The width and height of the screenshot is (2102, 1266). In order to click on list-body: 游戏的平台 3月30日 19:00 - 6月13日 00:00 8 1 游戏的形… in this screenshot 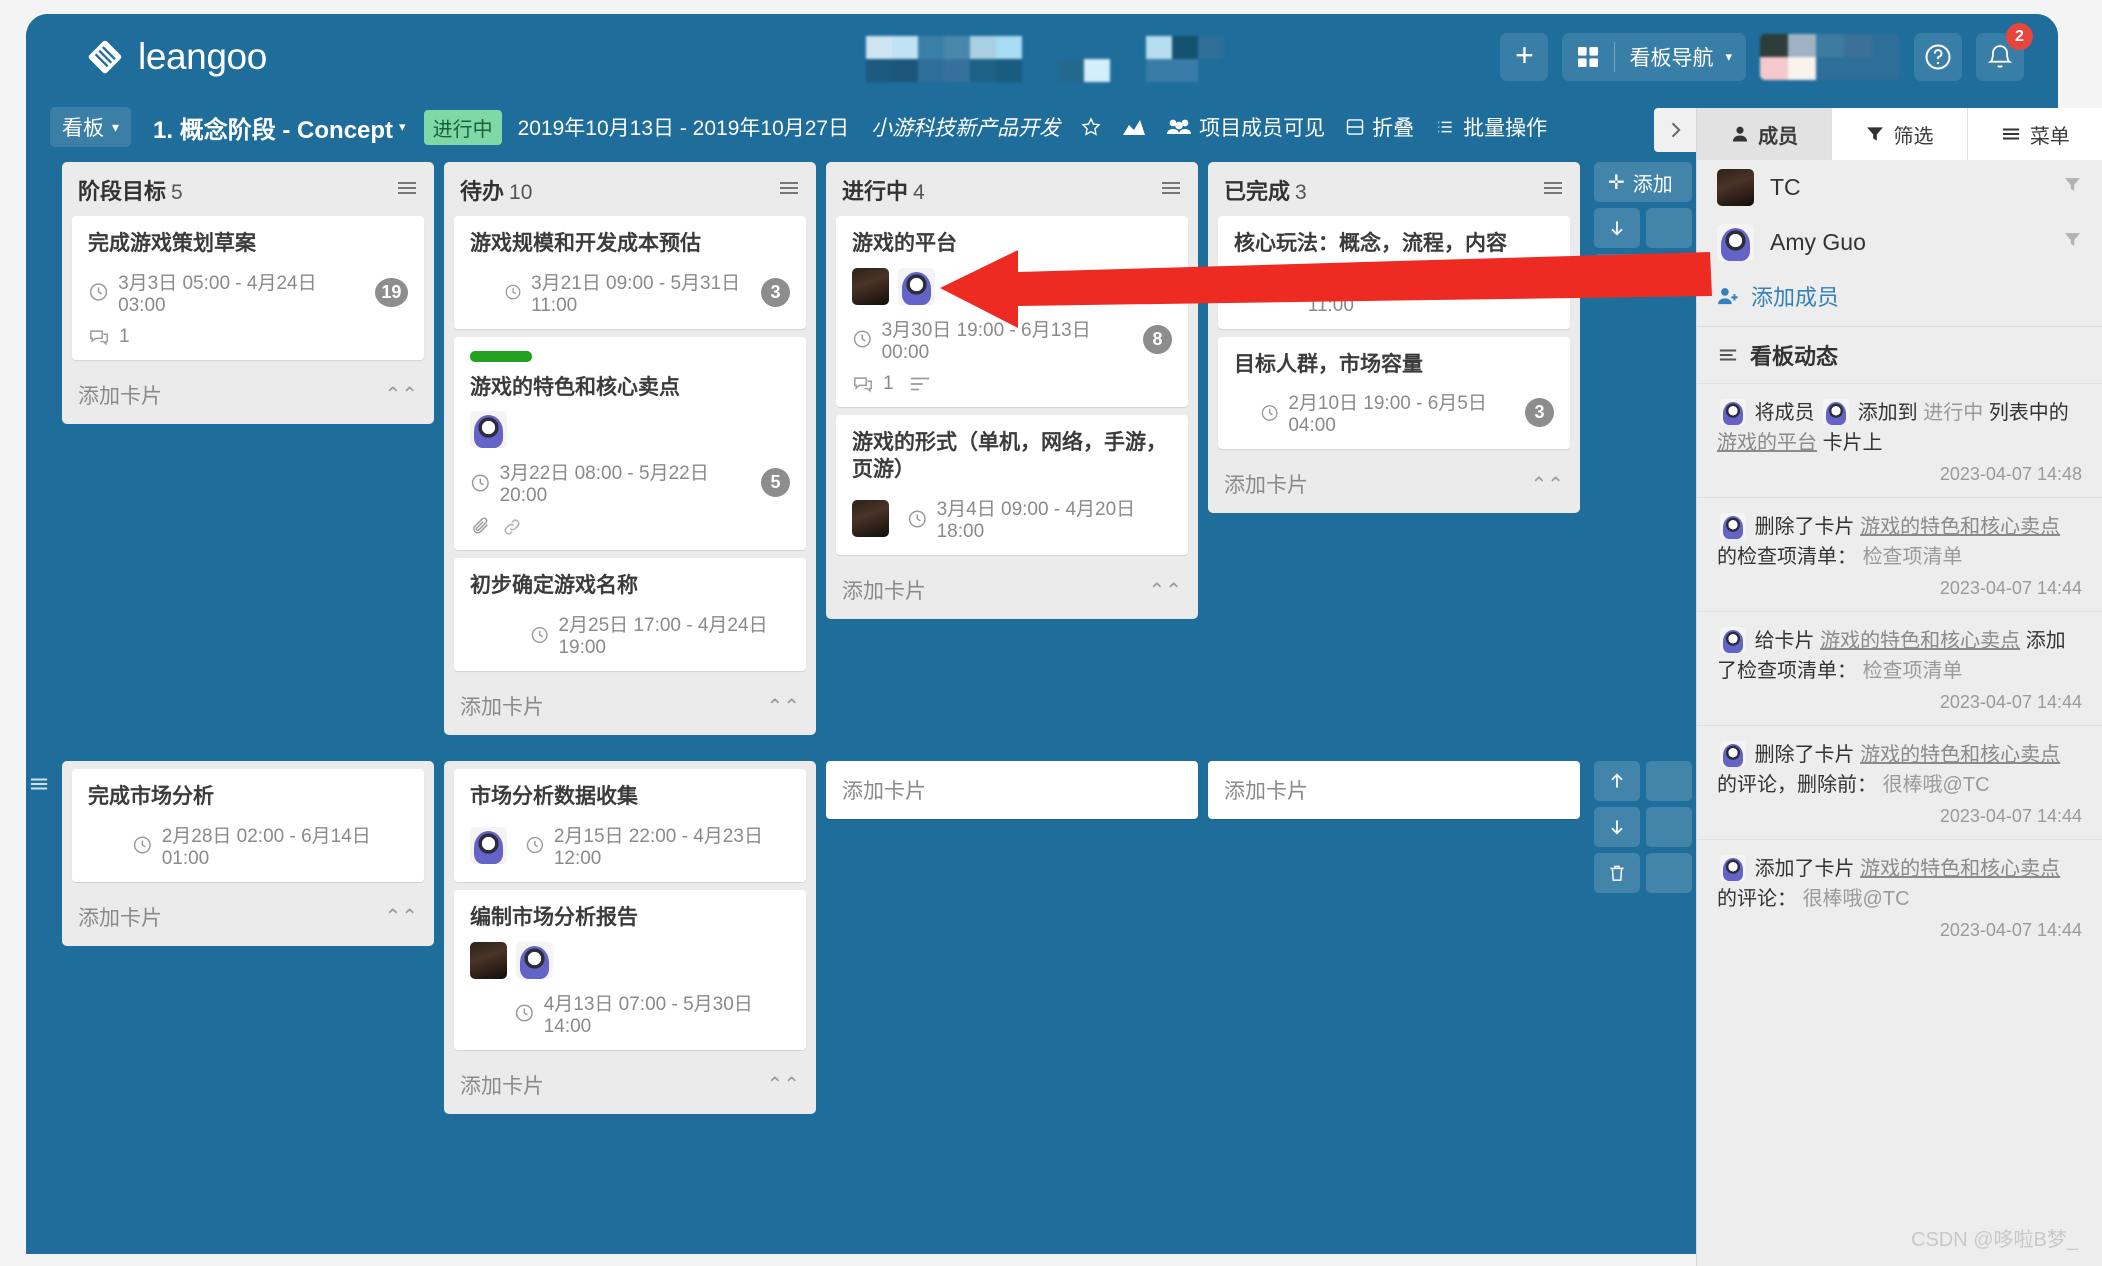, I will do `click(1012, 386)`.